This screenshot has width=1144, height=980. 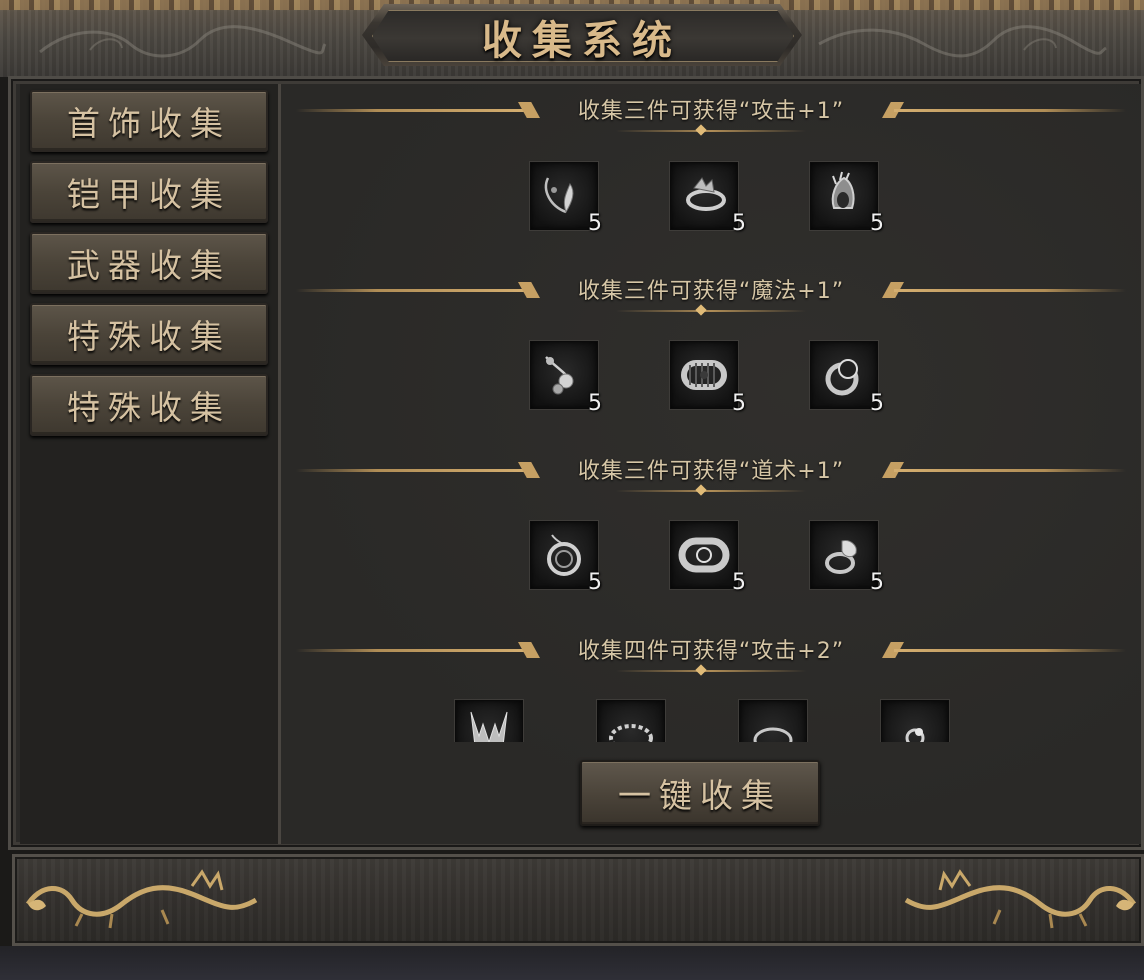 I want to click on tab-weapon-collection: 武器收集, so click(x=149, y=263).